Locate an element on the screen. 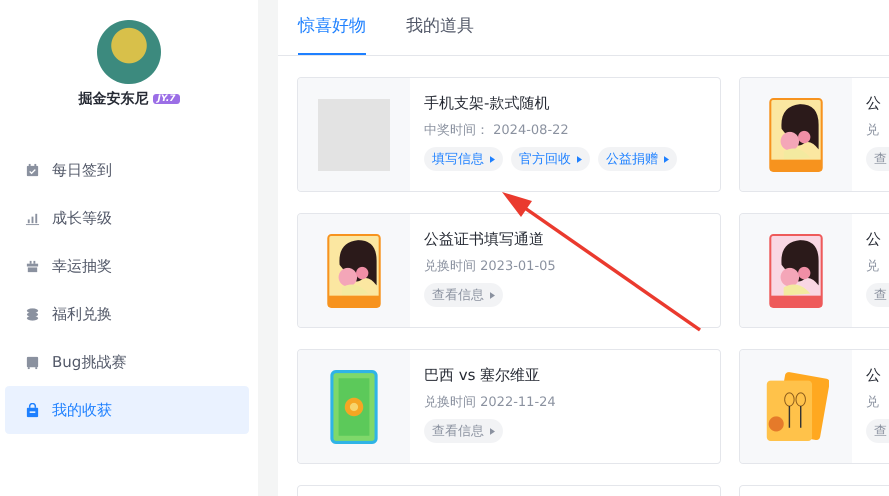 Image resolution: width=889 pixels, height=496 pixels. coins-icon is located at coordinates (32, 314).